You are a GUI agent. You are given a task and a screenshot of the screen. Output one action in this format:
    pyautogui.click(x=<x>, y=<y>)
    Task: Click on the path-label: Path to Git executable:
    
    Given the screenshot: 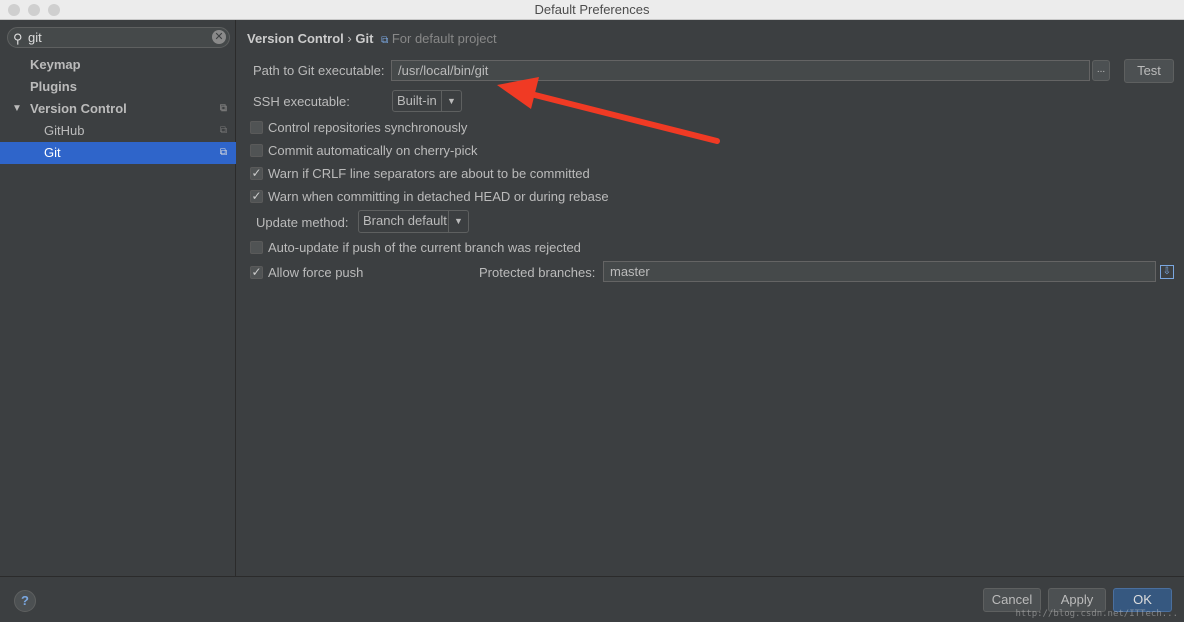 What is the action you would take?
    pyautogui.click(x=319, y=70)
    